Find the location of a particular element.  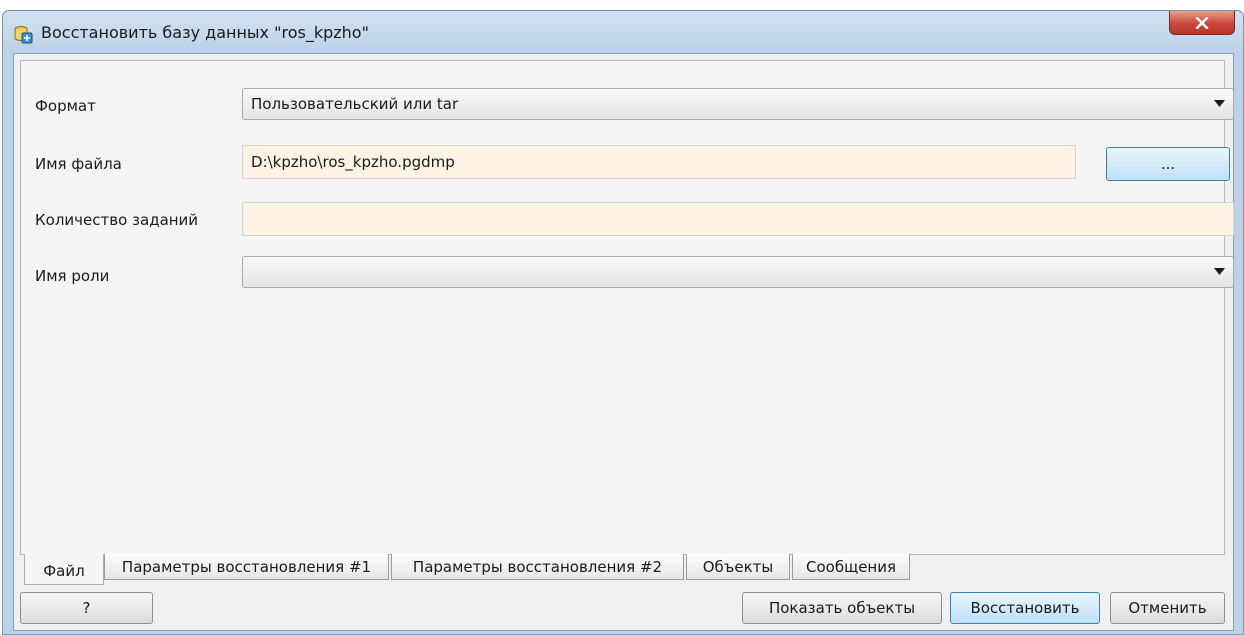

restore-button: Восстановить is located at coordinates (1025, 608).